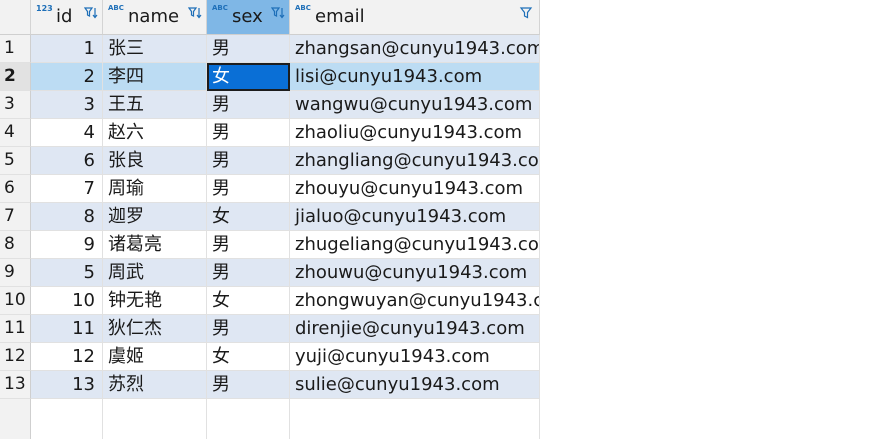  I want to click on cell-name: 张良, so click(155, 161).